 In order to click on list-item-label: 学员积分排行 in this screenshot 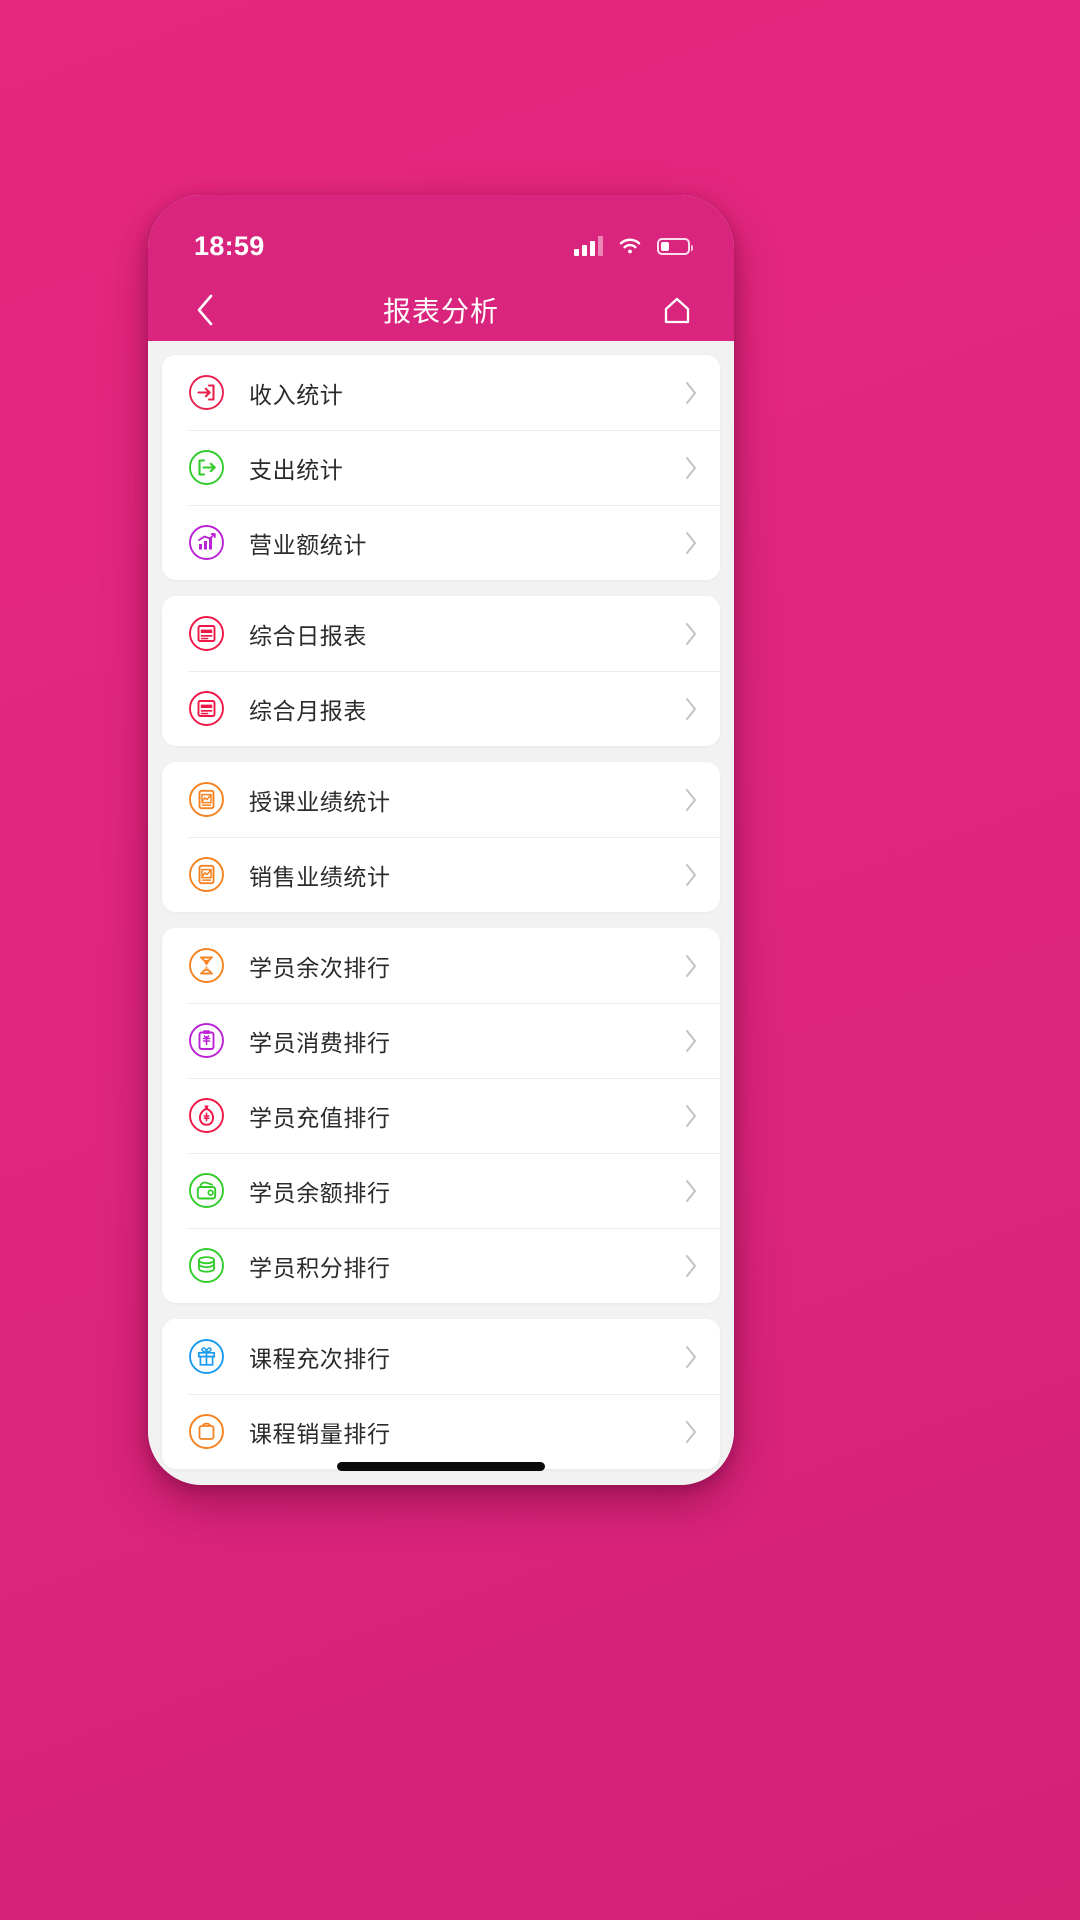, I will do `click(320, 1268)`.